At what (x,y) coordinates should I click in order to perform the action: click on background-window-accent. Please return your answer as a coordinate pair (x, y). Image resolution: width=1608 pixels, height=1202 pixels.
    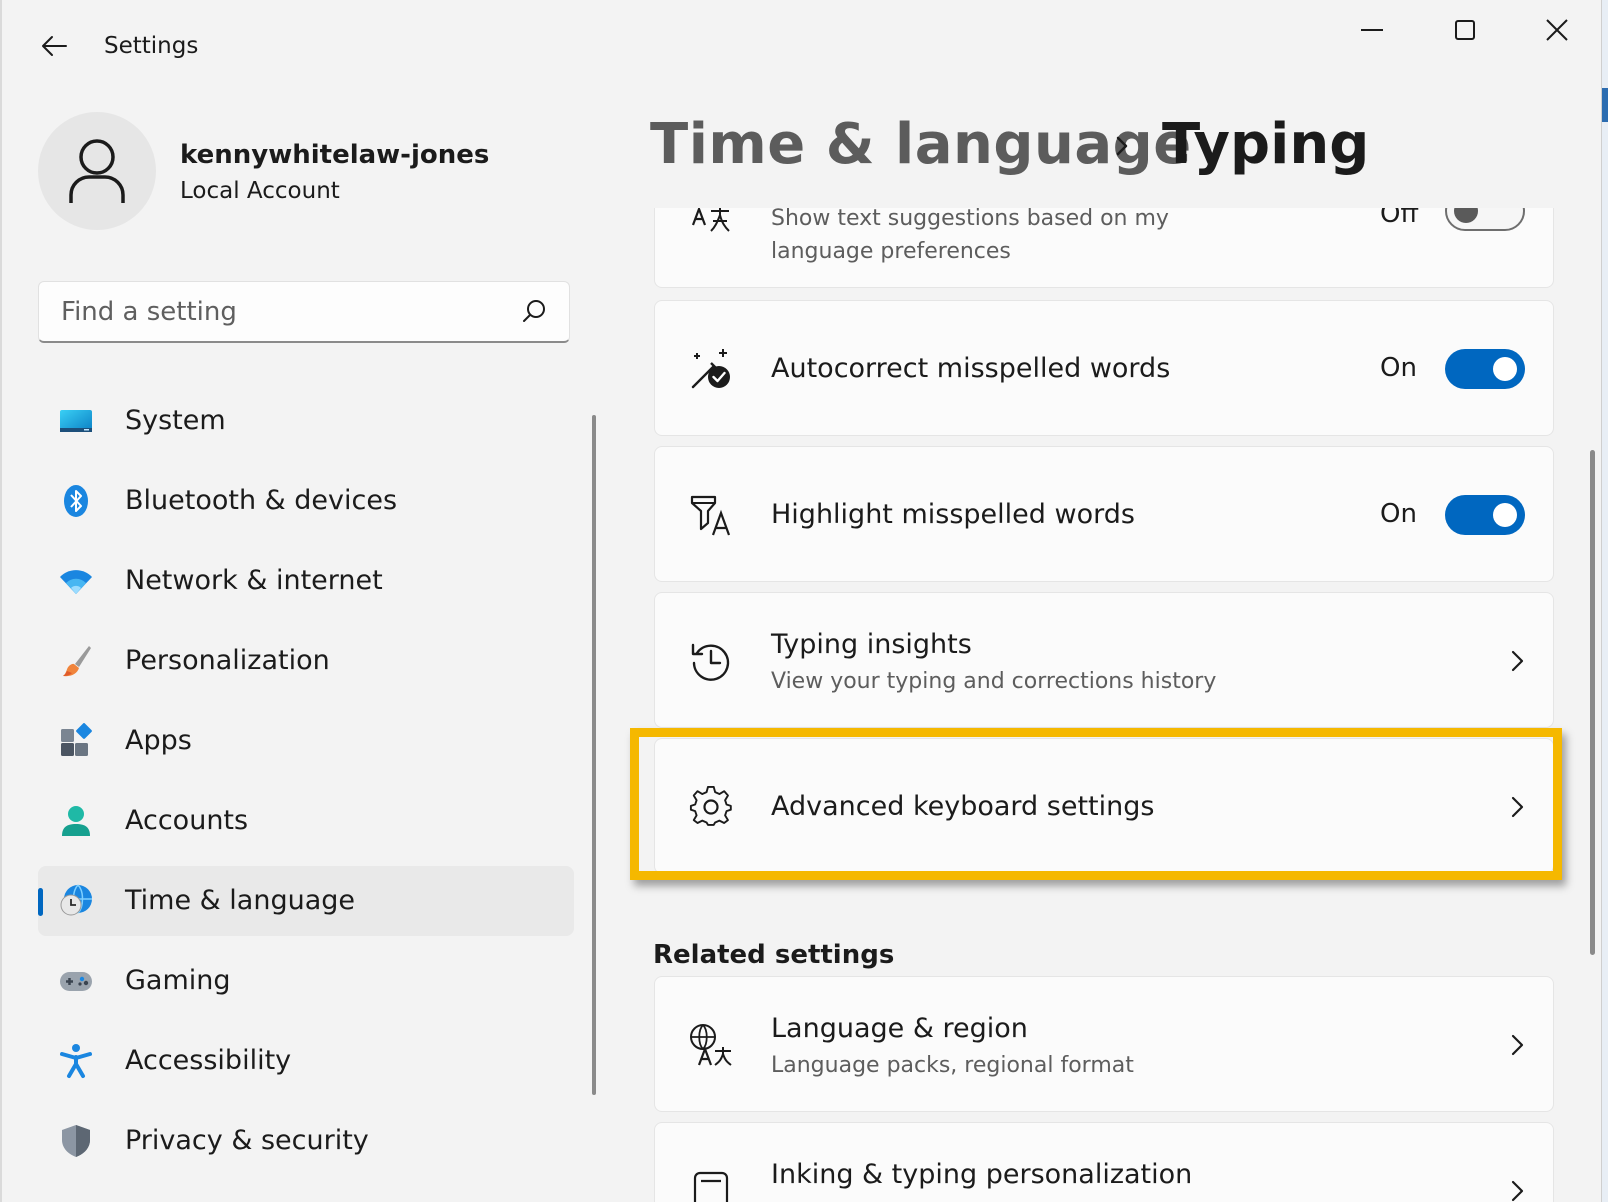
    Looking at the image, I should click on (1605, 105).